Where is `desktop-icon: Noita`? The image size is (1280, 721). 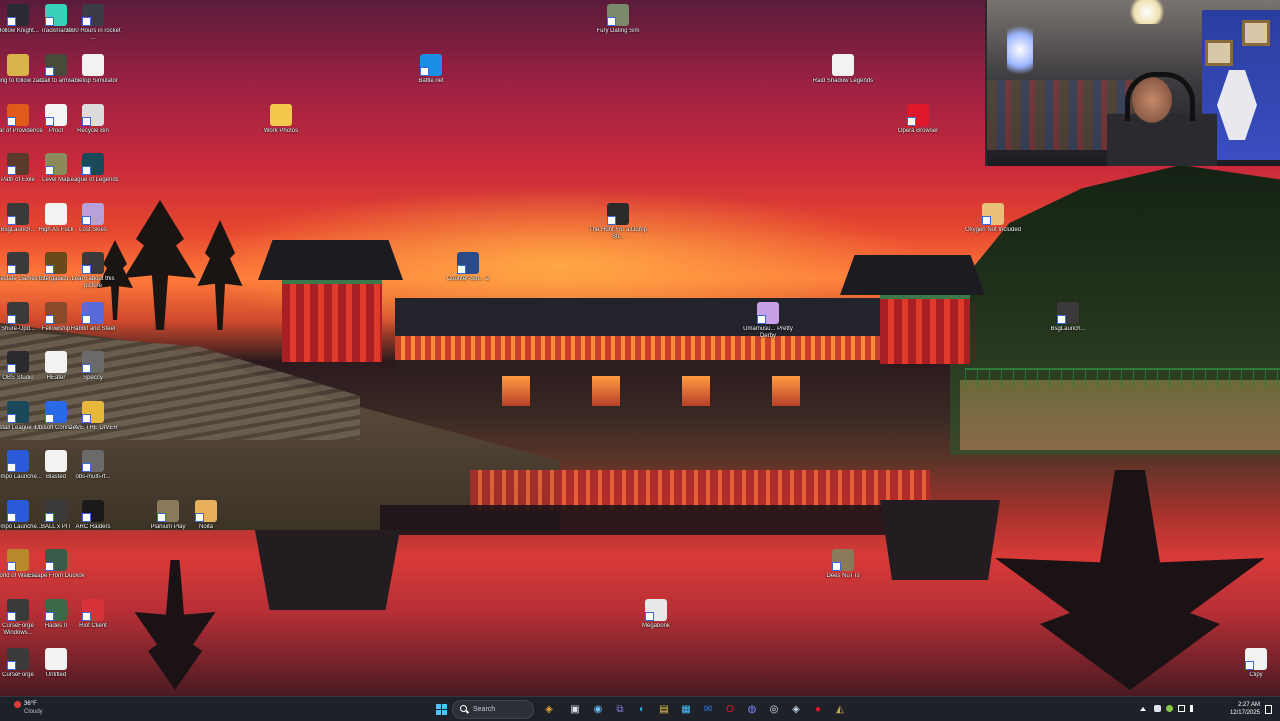 desktop-icon: Noita is located at coordinates (206, 515).